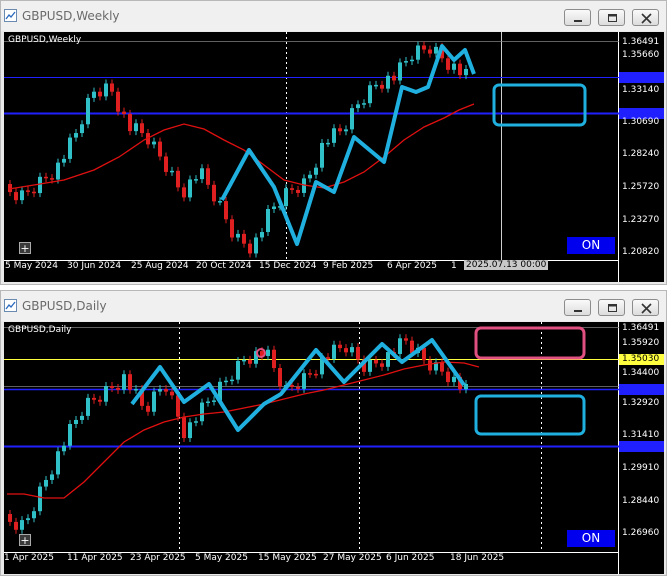  I want to click on date-tick: 15 Dec 2024, so click(288, 266).